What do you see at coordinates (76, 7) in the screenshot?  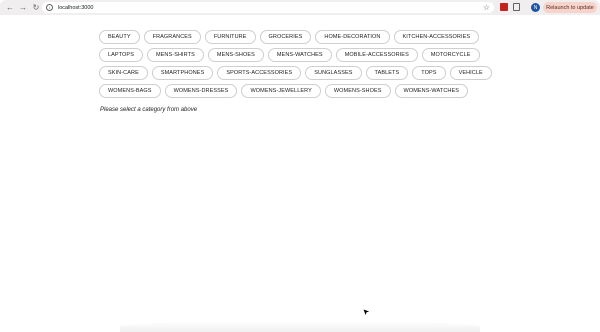 I see `url-text: localhost:3000` at bounding box center [76, 7].